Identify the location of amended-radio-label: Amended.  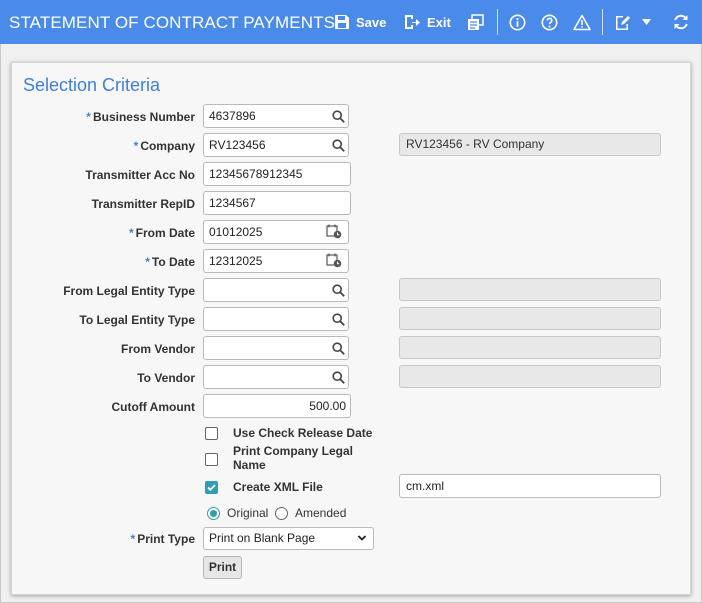
(321, 513).